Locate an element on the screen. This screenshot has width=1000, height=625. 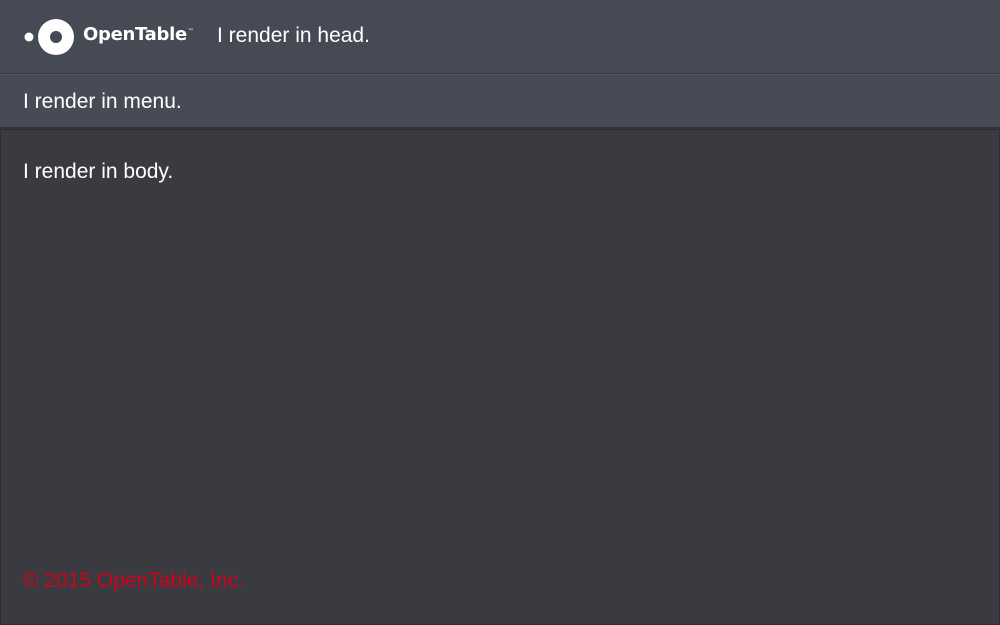
copyright-text: © 2015 OpenTable, Inc. is located at coordinates (133, 580).